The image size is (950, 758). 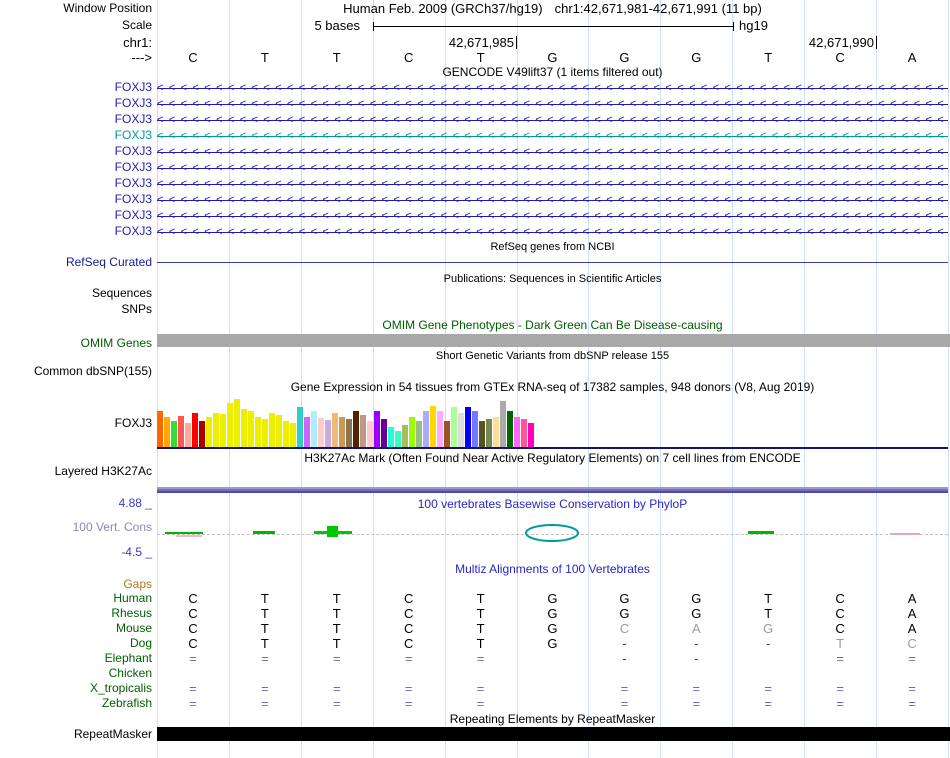 What do you see at coordinates (76, 734) in the screenshot?
I see `repeatmasker-label: RepeatMasker` at bounding box center [76, 734].